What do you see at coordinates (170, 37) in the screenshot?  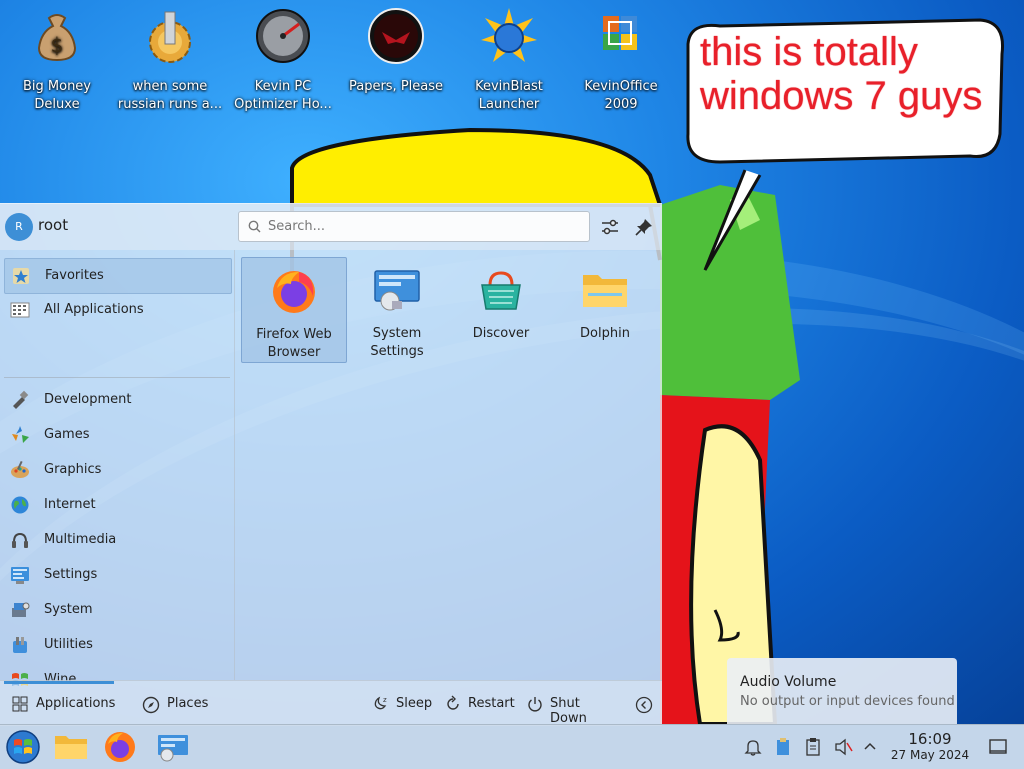 I see `gear-icon` at bounding box center [170, 37].